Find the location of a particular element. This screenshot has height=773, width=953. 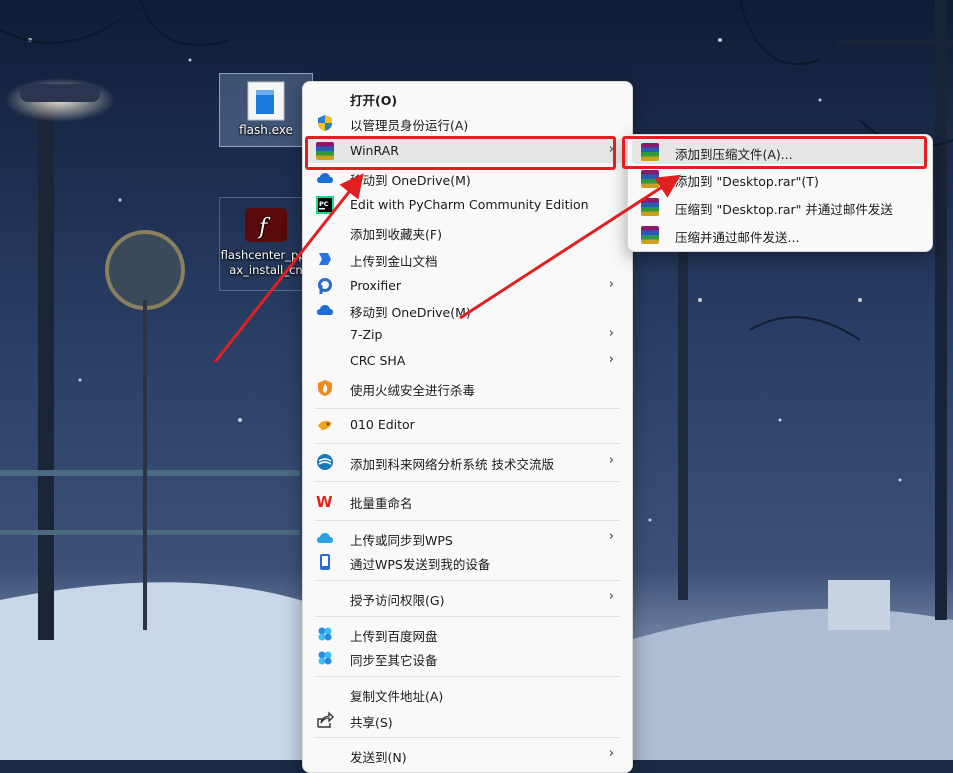

menu-item-grant-access: 授予访问权限(G) › is located at coordinates (467, 598).